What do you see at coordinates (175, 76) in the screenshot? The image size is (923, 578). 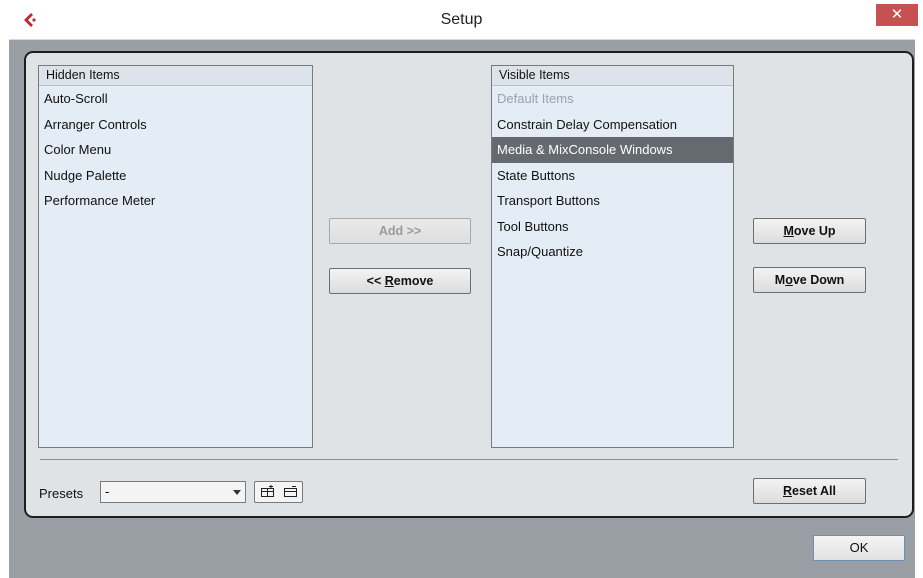 I see `hidden-items-header: Hidden Items` at bounding box center [175, 76].